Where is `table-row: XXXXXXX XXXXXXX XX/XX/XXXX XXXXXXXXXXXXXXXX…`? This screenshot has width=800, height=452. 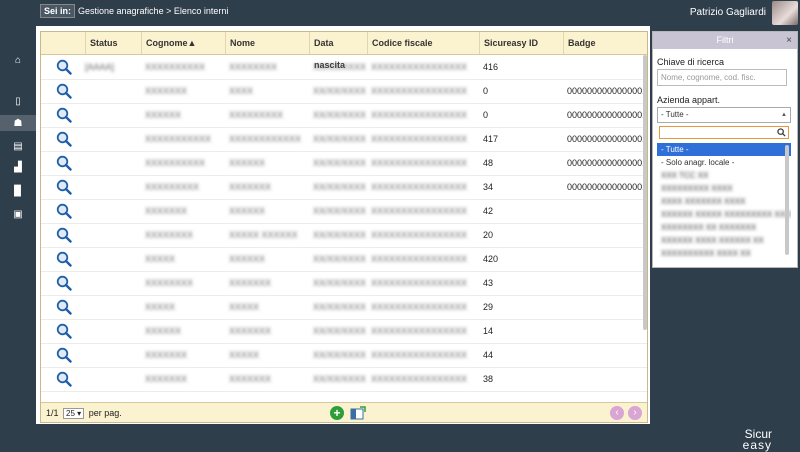
table-row: XXXXXXX XXXXXXX XX/XX/XXXX XXXXXXXXXXXXXXXX… is located at coordinates (344, 379).